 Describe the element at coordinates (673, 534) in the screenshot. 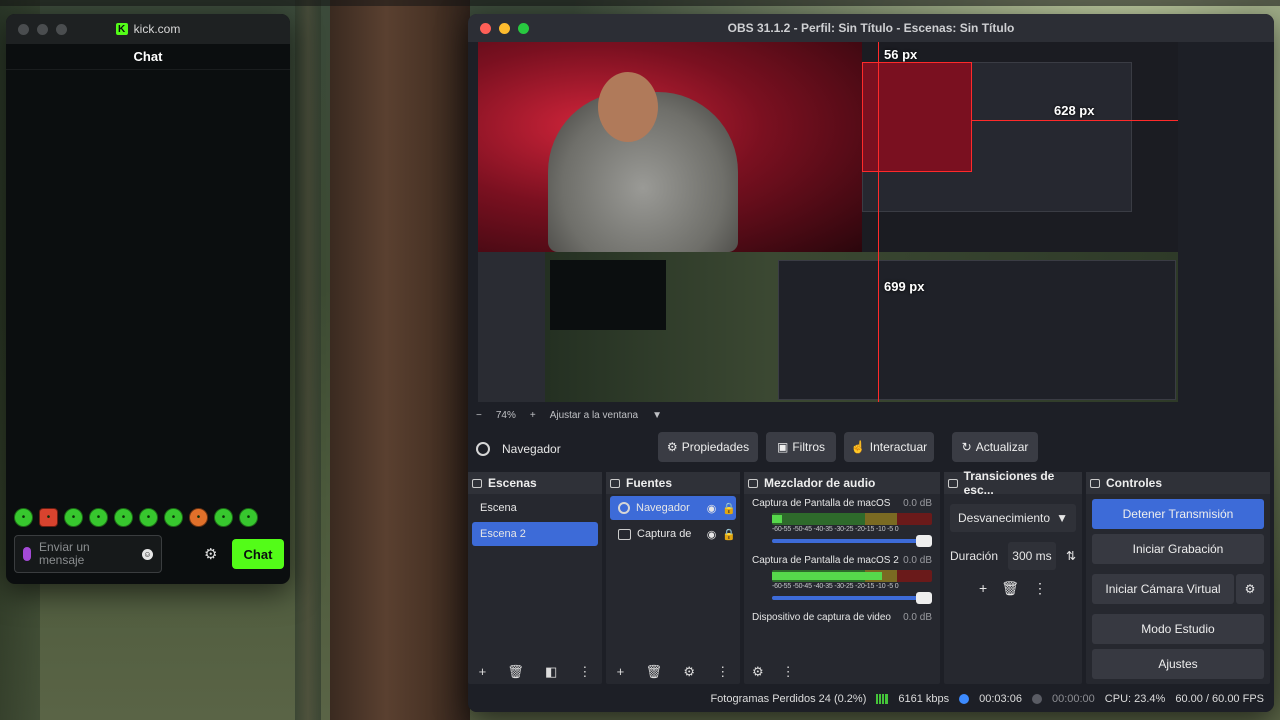

I see `source-item: Captura de ◉ 🔒` at that location.